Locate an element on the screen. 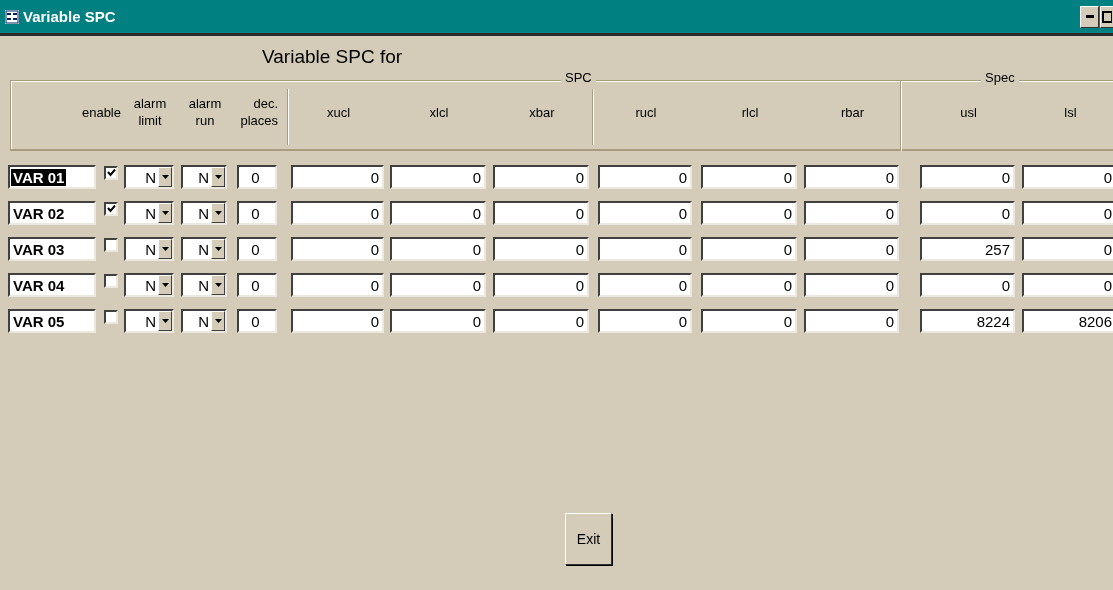  column-header: xucl is located at coordinates (338, 112).